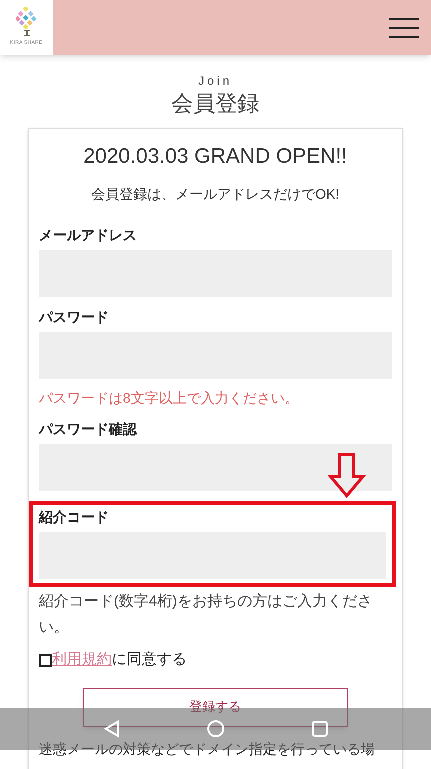 This screenshot has height=769, width=431. I want to click on recents-icon, so click(320, 729).